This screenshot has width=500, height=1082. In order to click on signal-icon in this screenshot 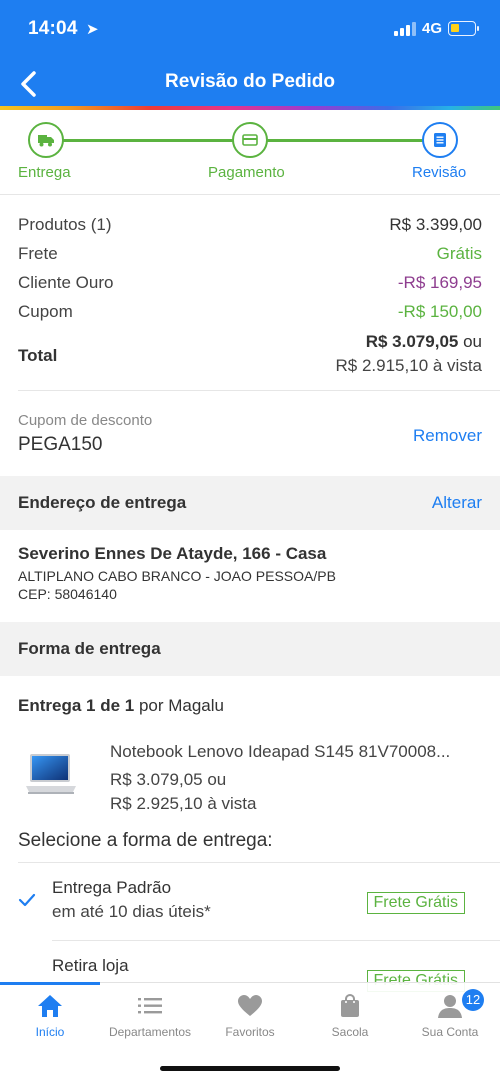, I will do `click(405, 29)`.